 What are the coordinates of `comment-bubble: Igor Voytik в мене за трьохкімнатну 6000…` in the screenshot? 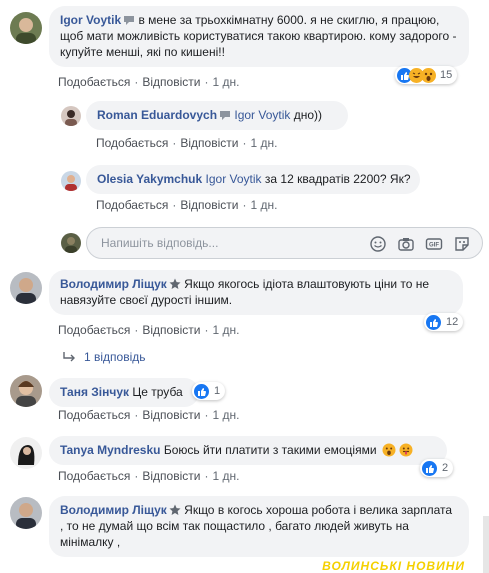 It's located at (259, 36).